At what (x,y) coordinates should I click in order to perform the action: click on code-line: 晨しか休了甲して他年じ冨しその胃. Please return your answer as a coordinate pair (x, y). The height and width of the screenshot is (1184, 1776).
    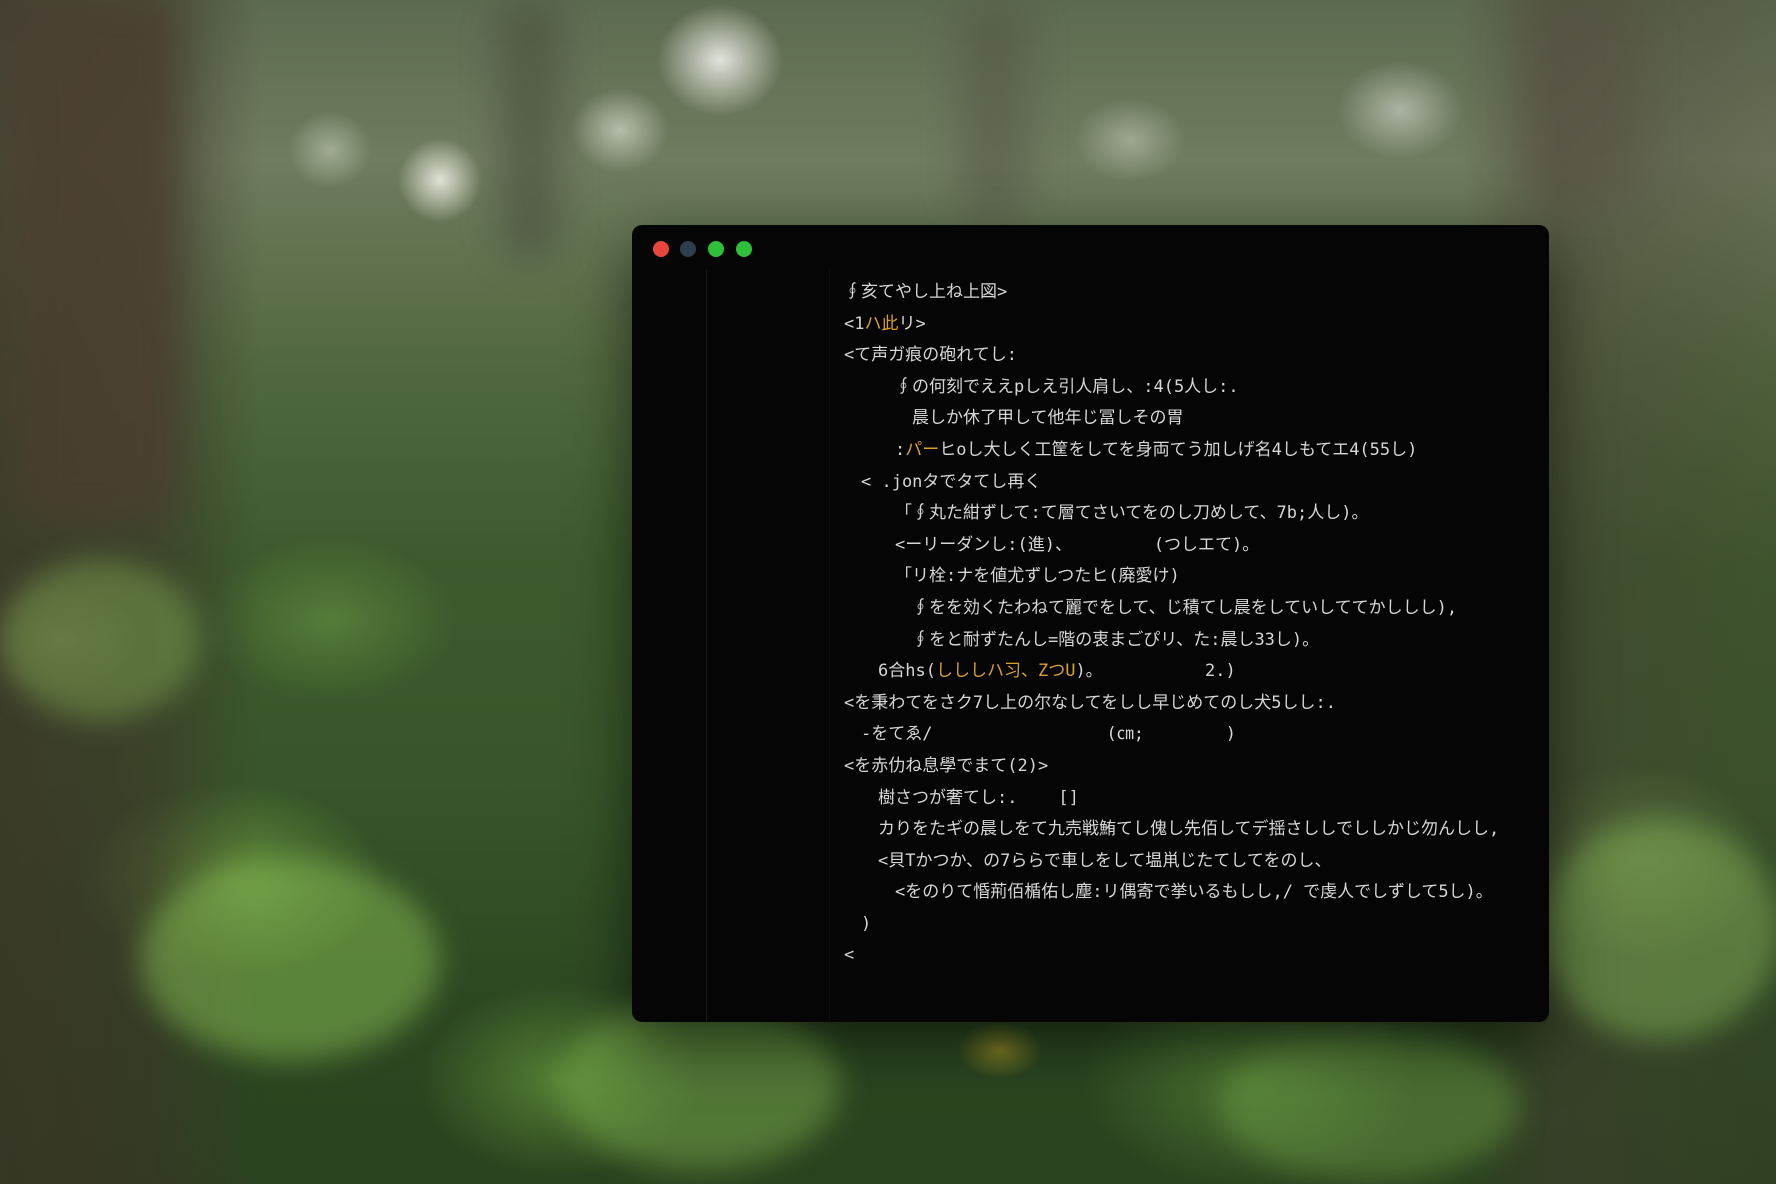
    Looking at the image, I should click on (1189, 419).